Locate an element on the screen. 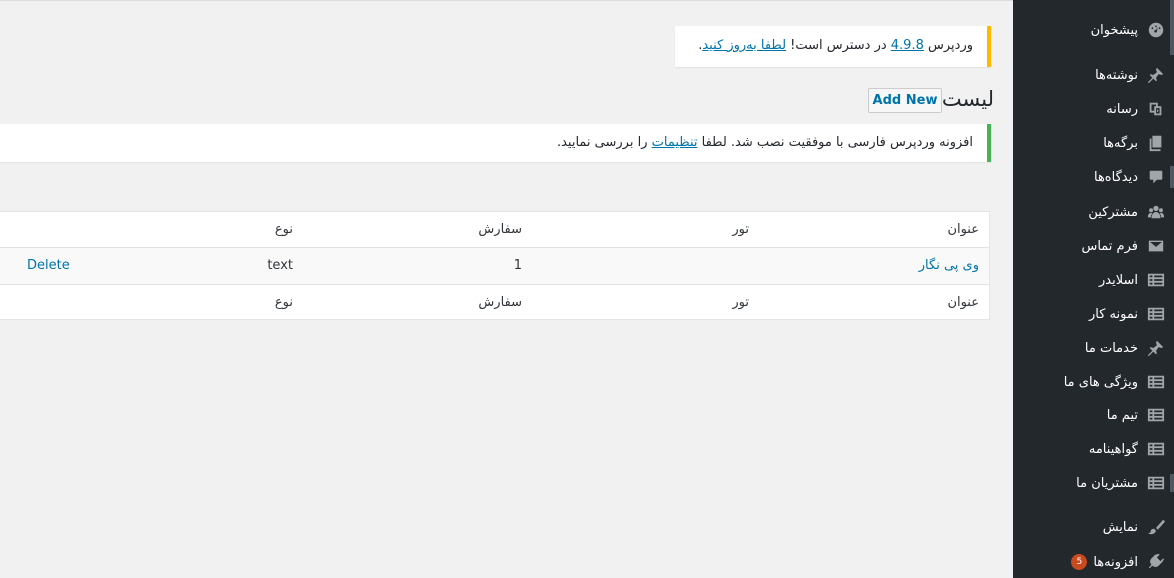 The width and height of the screenshot is (1174, 578). sidebar-item-comments: دیدگاه‌ها is located at coordinates (1093, 177).